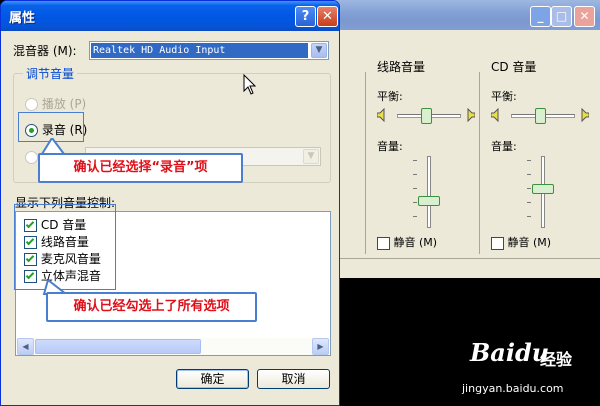 This screenshot has height=406, width=600. I want to click on cd-volume-title: CD 音量, so click(514, 67).